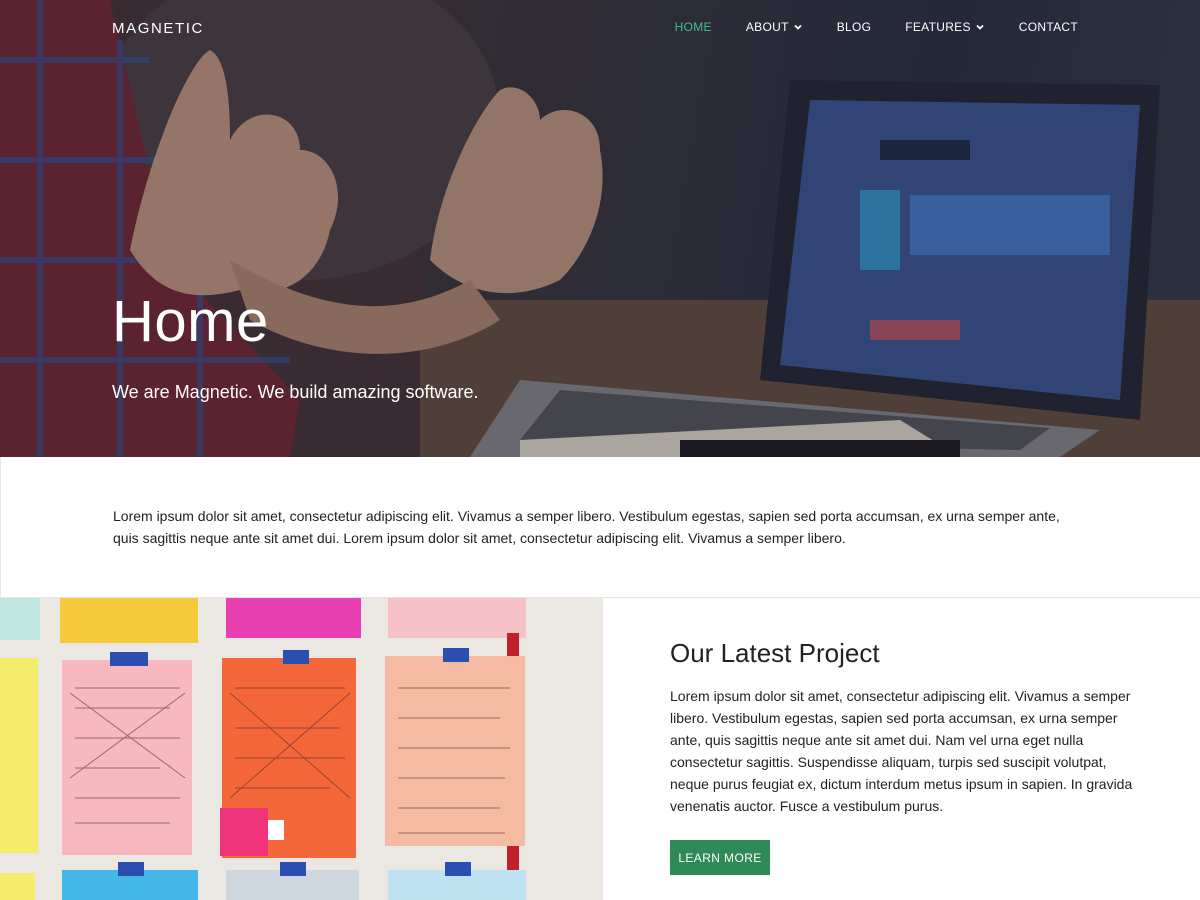 The width and height of the screenshot is (1200, 900). Describe the element at coordinates (938, 27) in the screenshot. I see `menu-item-label: FEATURES` at that location.